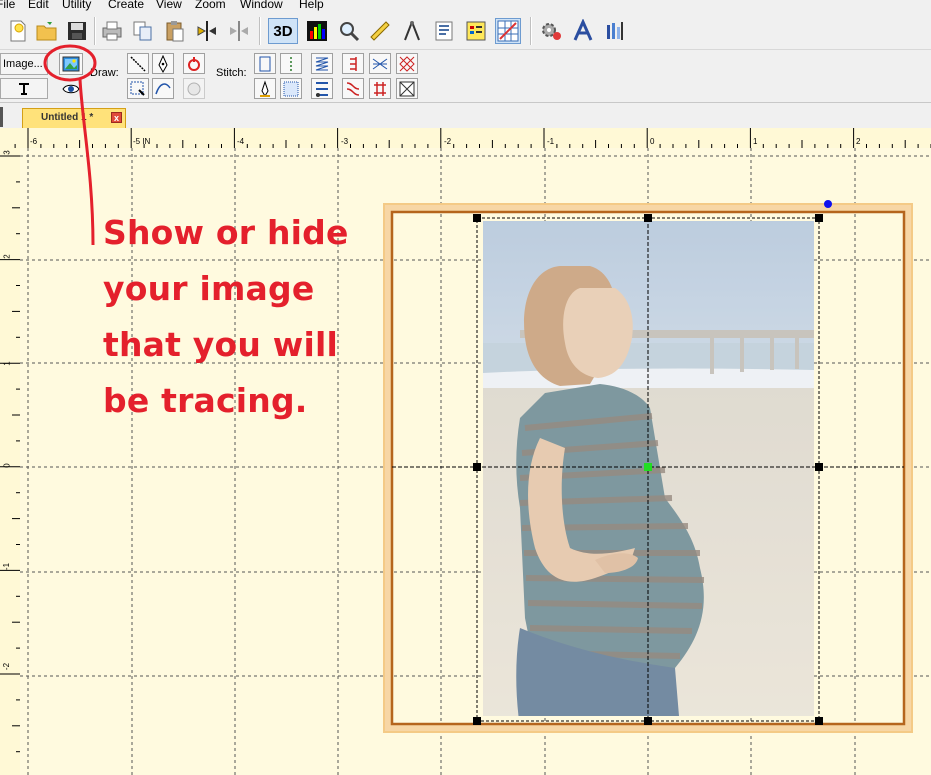  I want to click on document-tab-bar: Untitled 1 * x, so click(465, 115).